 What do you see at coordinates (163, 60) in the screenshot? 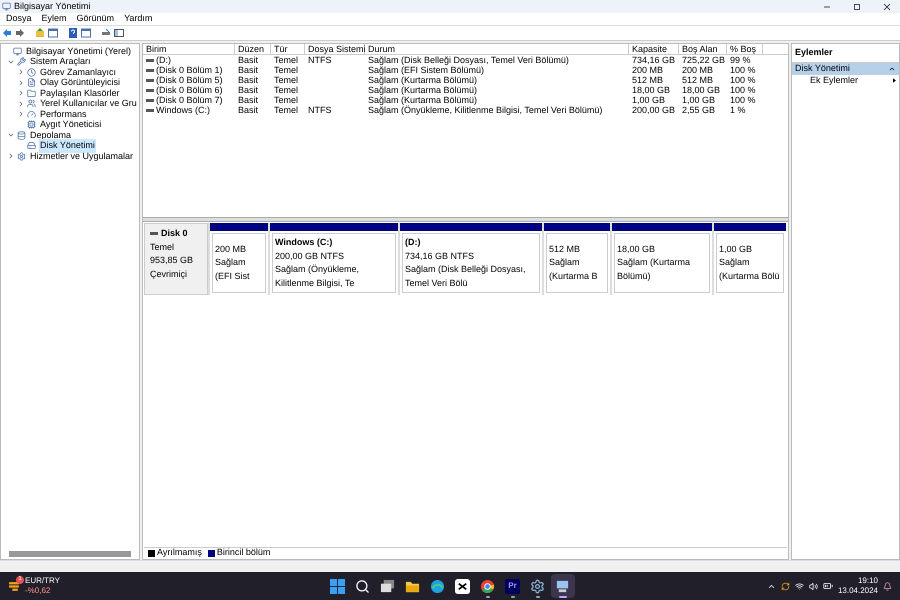
I see `table-cell: (D:)` at bounding box center [163, 60].